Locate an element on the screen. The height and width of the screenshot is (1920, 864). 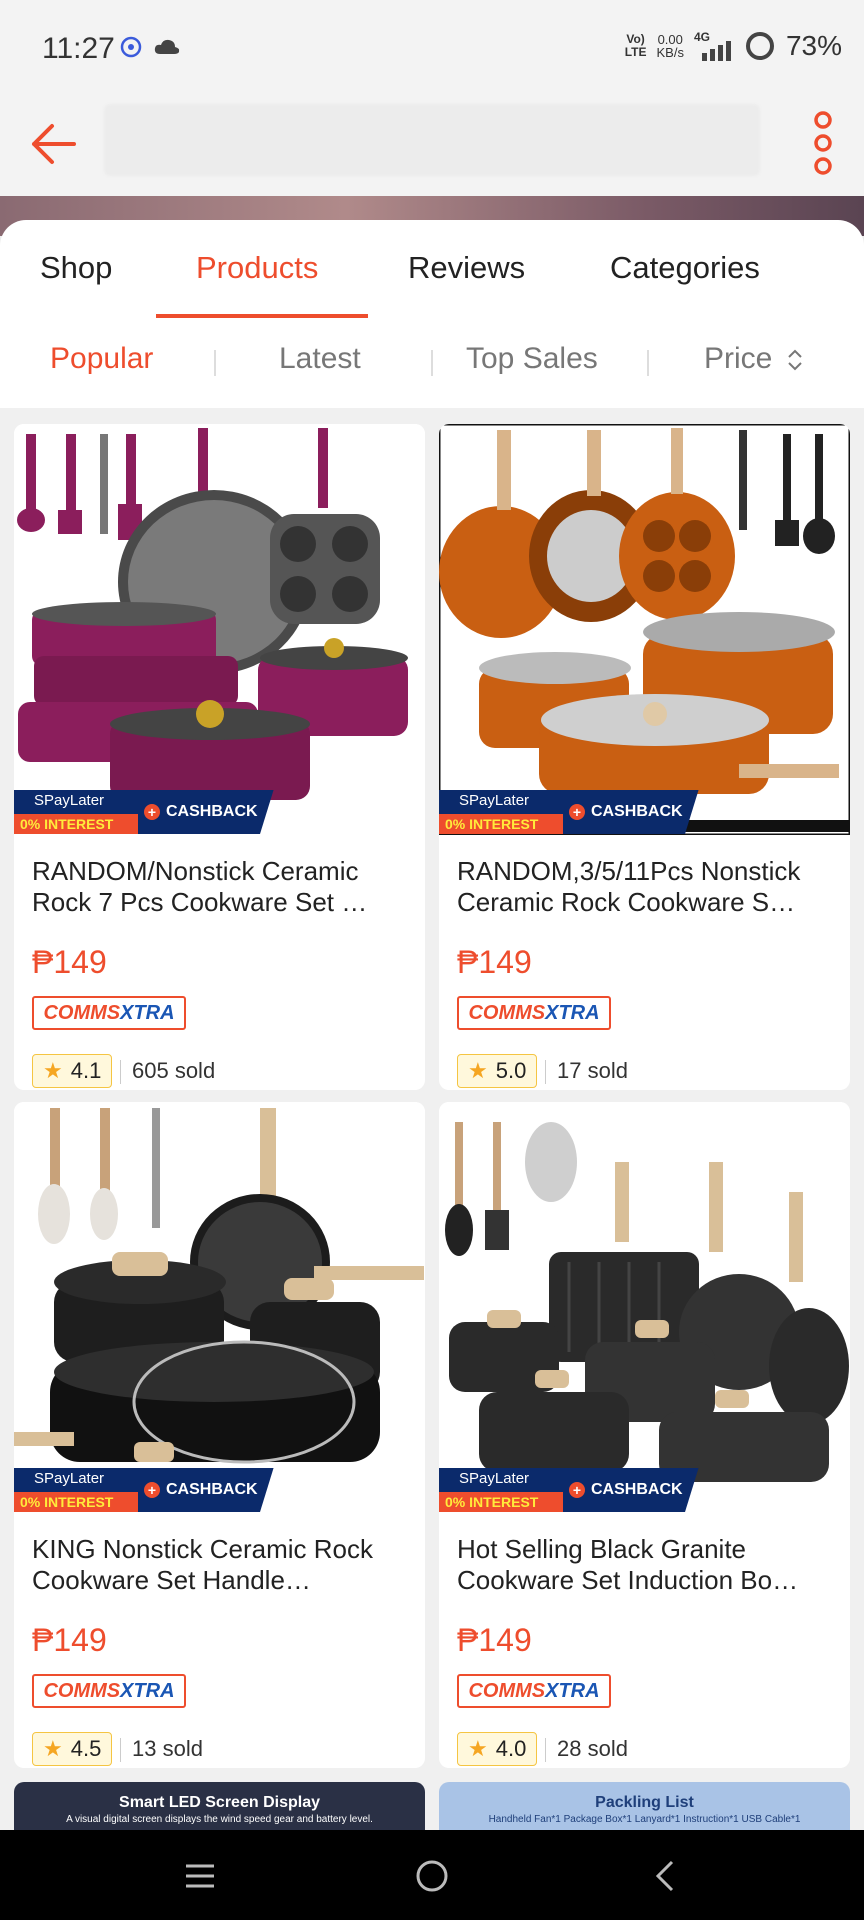
volte-indicator: Vo) LTE is located at coordinates (635, 45).